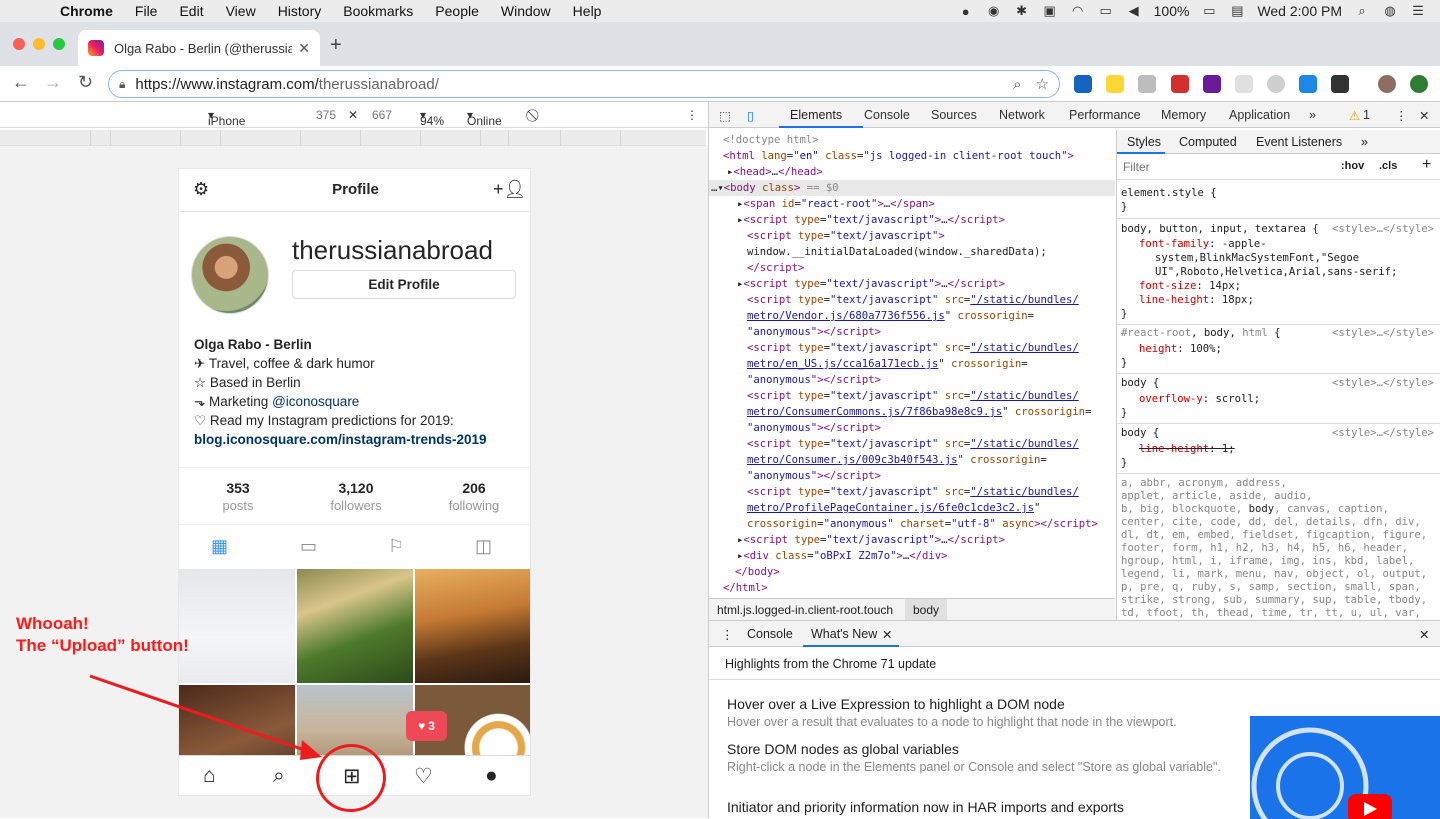  What do you see at coordinates (831, 664) in the screenshot?
I see `whats-new-heading: Highlights from the Chrome 71 update` at bounding box center [831, 664].